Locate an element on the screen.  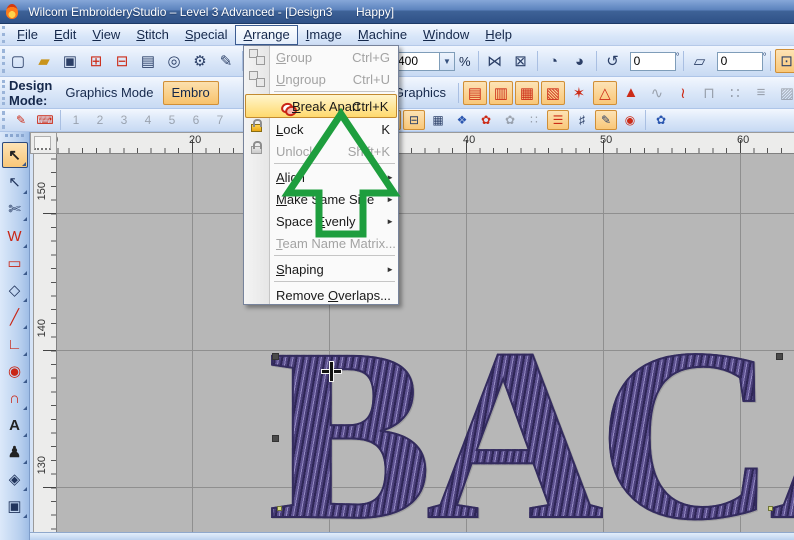
menuitem-break-apart: Break Apart Ctrl+K is located at coordinates (321, 106).